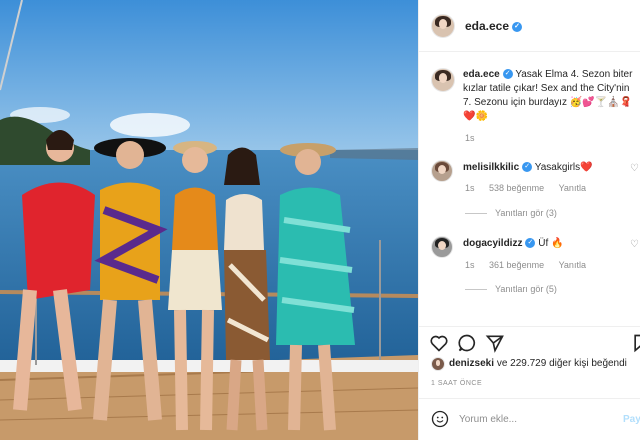 The image size is (640, 440). I want to click on liker-username: denizseki, so click(471, 363).